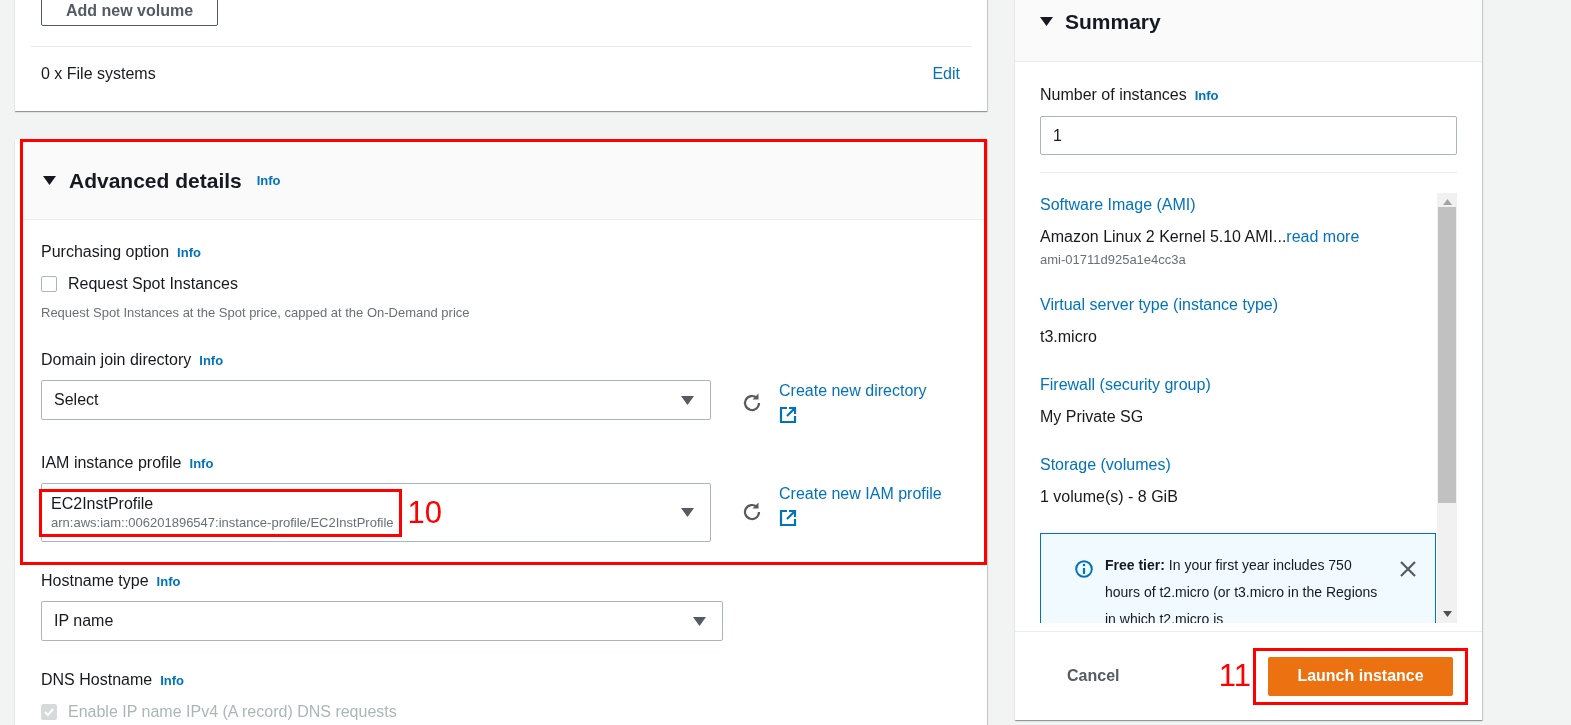 The image size is (1571, 725). What do you see at coordinates (946, 74) in the screenshot?
I see `edit-link: Edit` at bounding box center [946, 74].